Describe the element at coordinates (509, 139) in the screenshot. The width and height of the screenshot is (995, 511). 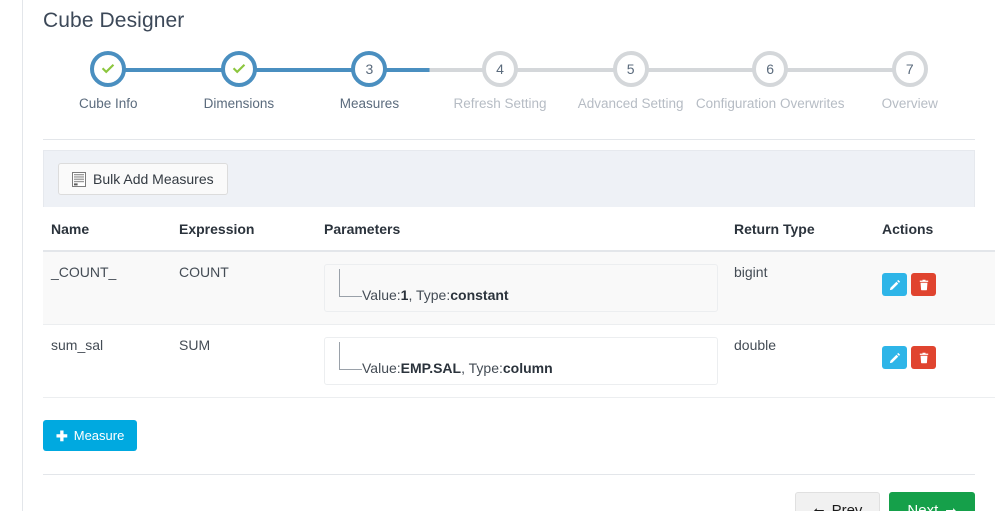
I see `stepper-divider` at that location.